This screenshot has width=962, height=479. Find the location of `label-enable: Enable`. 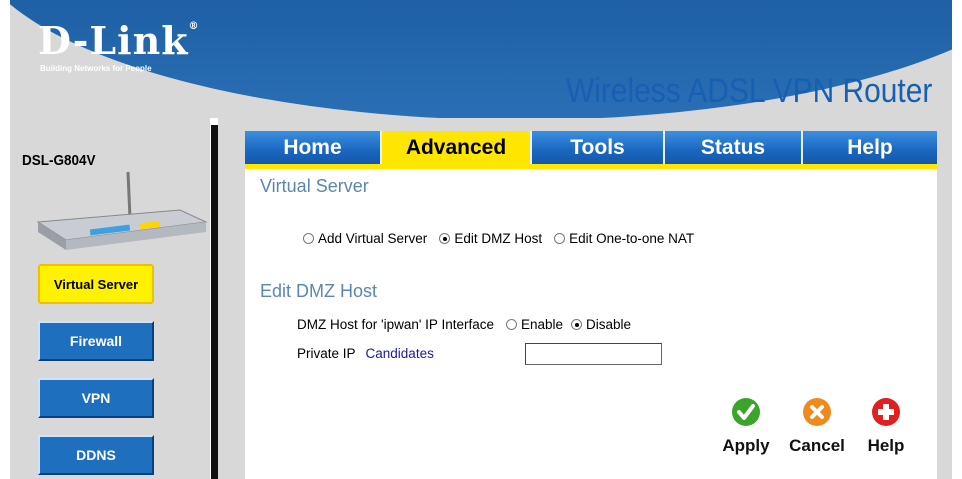

label-enable: Enable is located at coordinates (542, 324).